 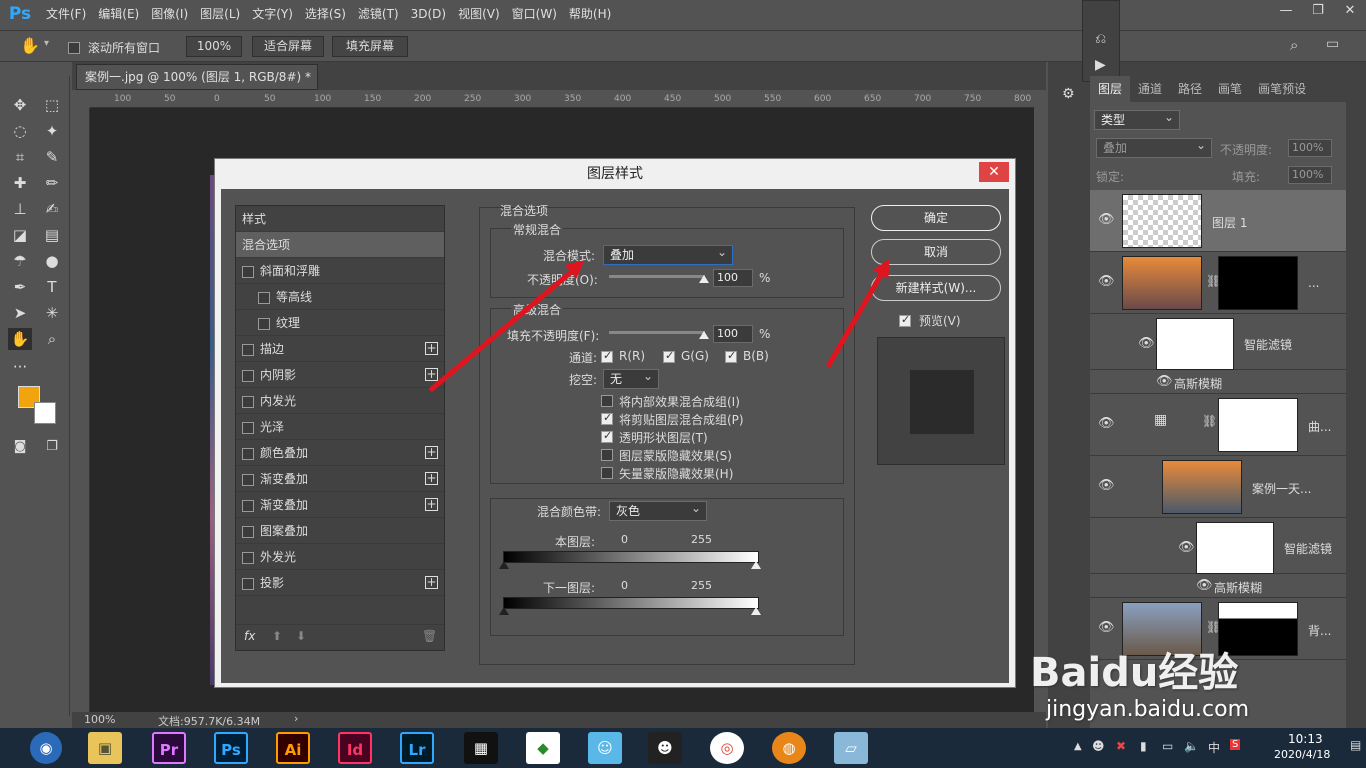 I want to click on notification-icon: ▤, so click(x=1355, y=745).